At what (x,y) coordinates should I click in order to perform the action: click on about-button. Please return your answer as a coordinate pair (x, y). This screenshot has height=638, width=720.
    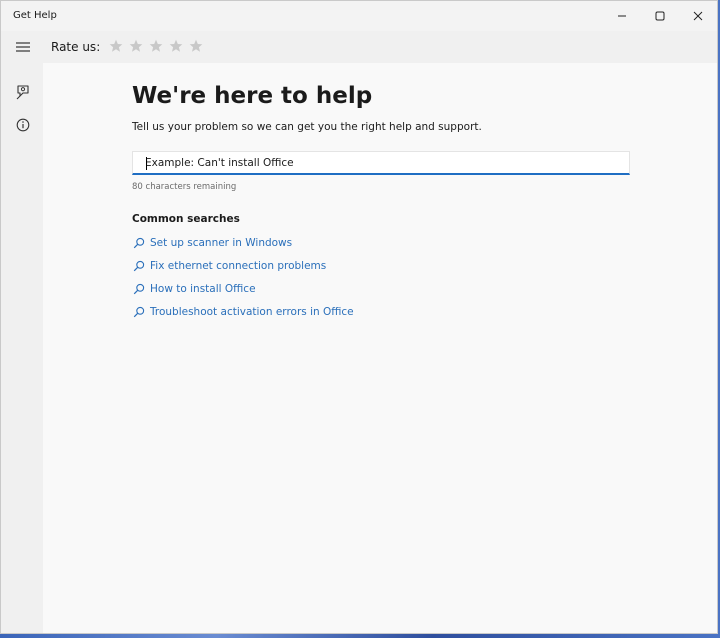
    Looking at the image, I should click on (23, 125).